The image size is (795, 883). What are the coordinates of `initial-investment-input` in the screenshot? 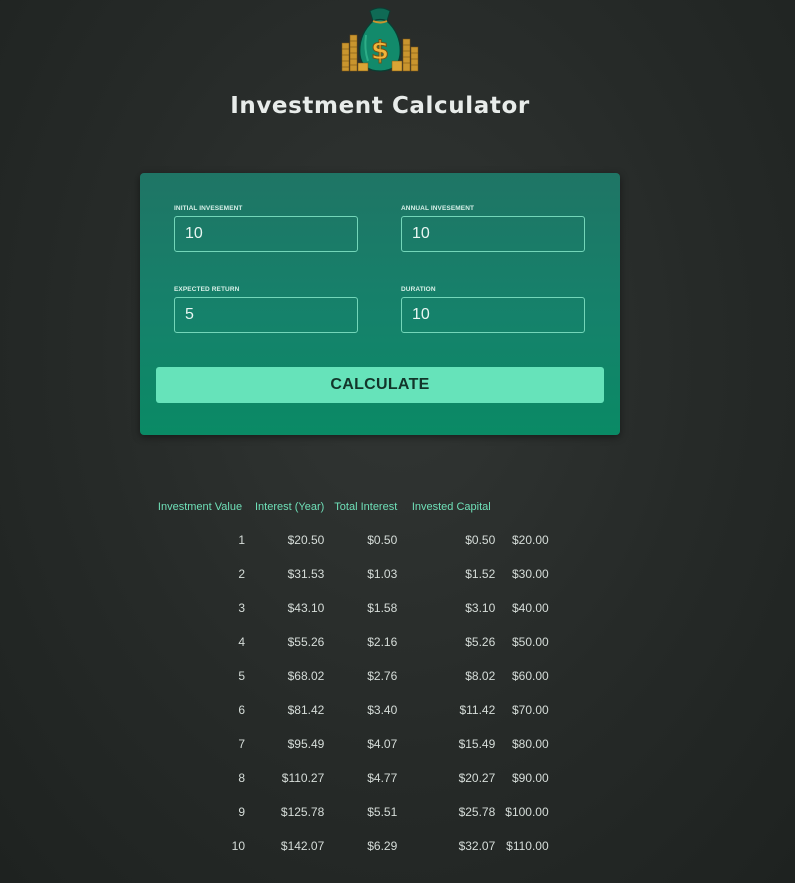 It's located at (266, 234).